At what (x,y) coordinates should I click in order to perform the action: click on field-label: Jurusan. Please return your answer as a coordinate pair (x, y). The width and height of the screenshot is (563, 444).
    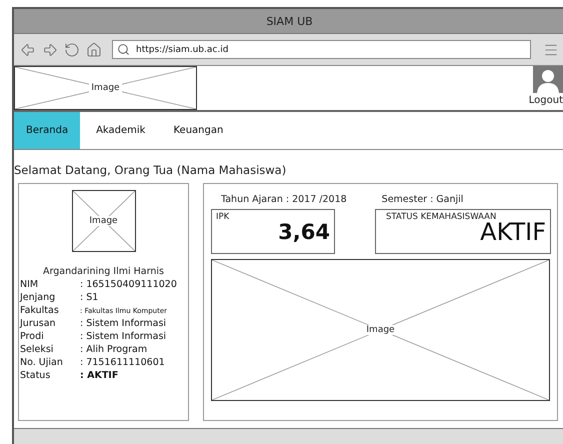
    Looking at the image, I should click on (38, 323).